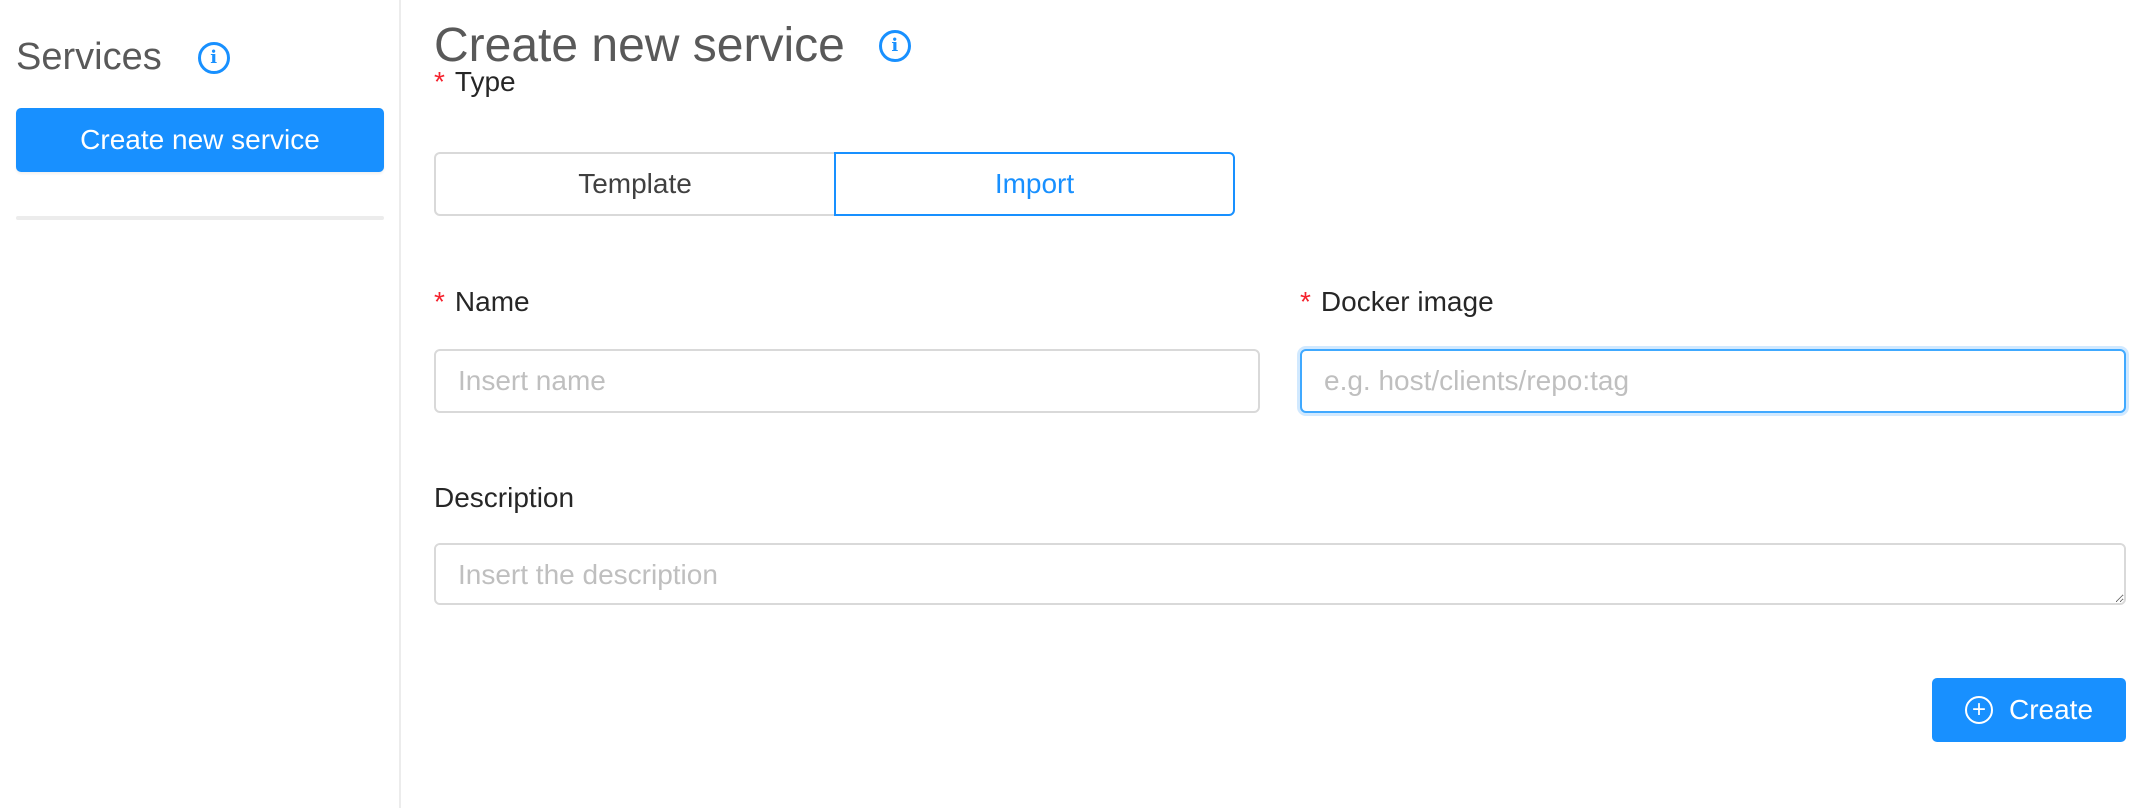 The image size is (2146, 808). I want to click on docker-image-label: * Docker image, so click(1397, 302).